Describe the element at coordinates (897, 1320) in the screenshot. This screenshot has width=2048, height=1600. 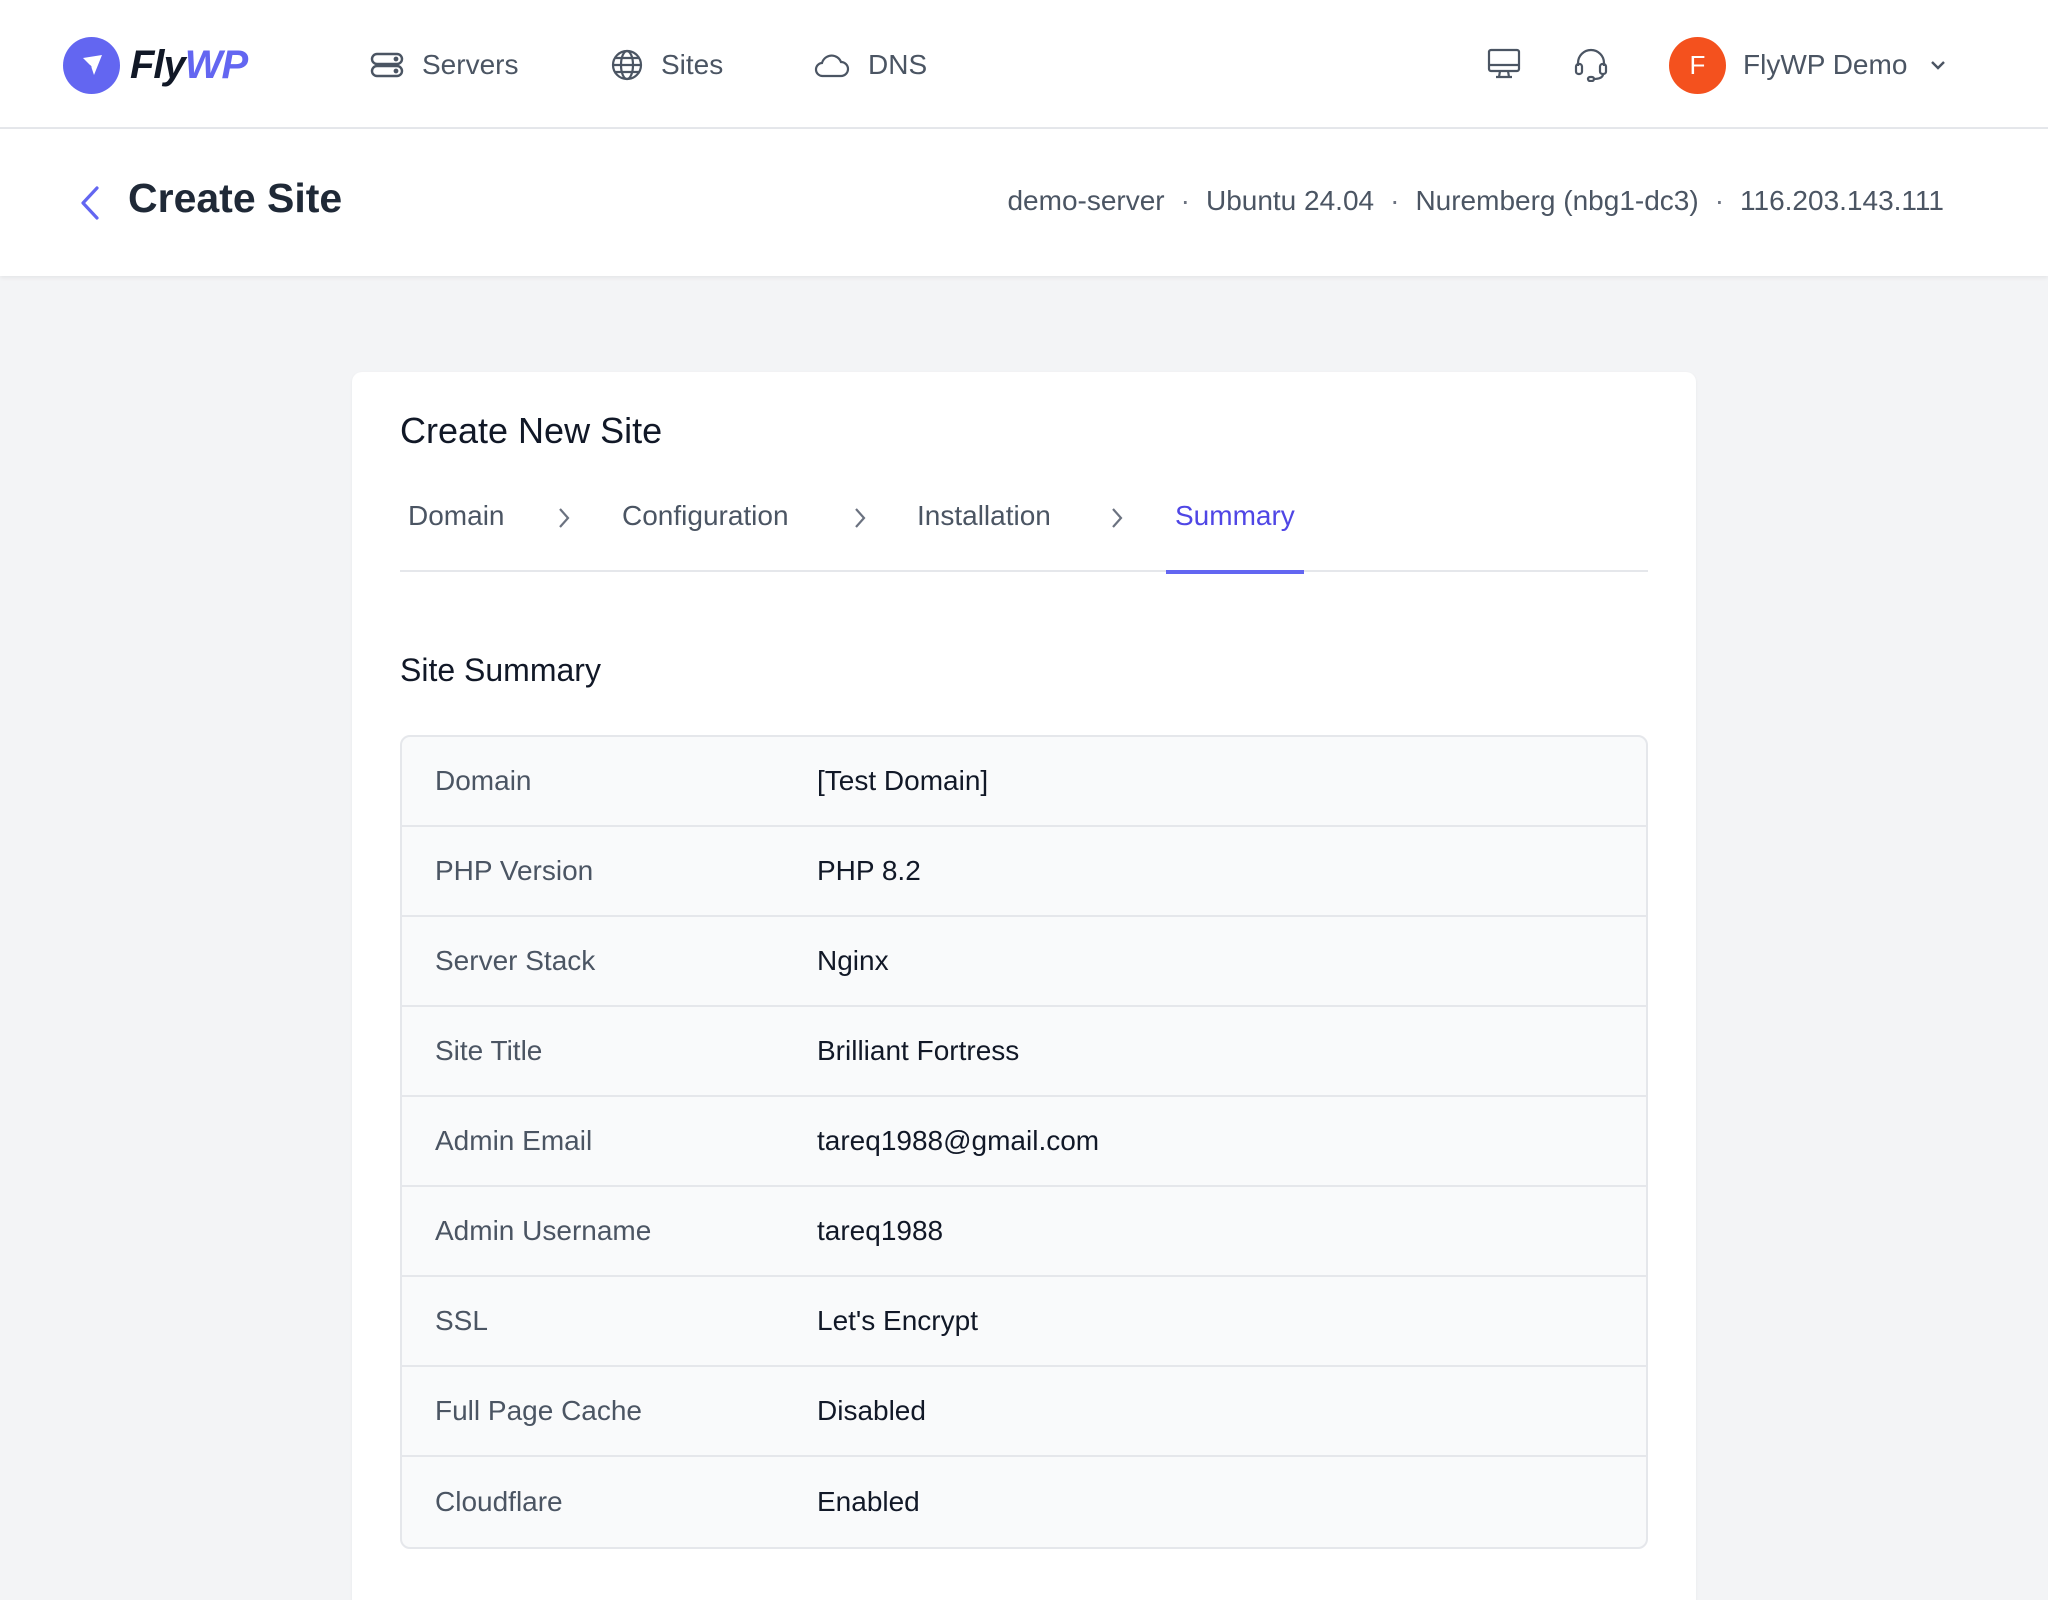
I see `row-value: Let's Encrypt` at that location.